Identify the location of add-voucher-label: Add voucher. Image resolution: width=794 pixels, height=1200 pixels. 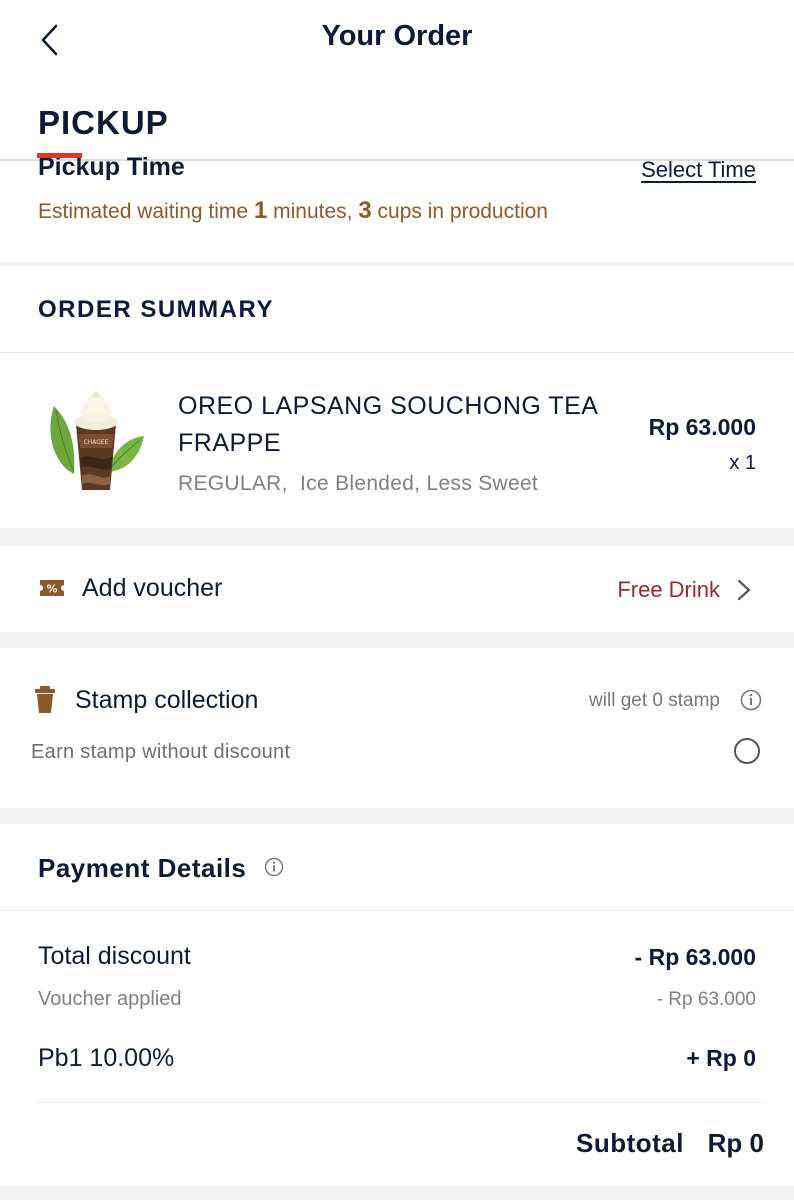
(152, 588).